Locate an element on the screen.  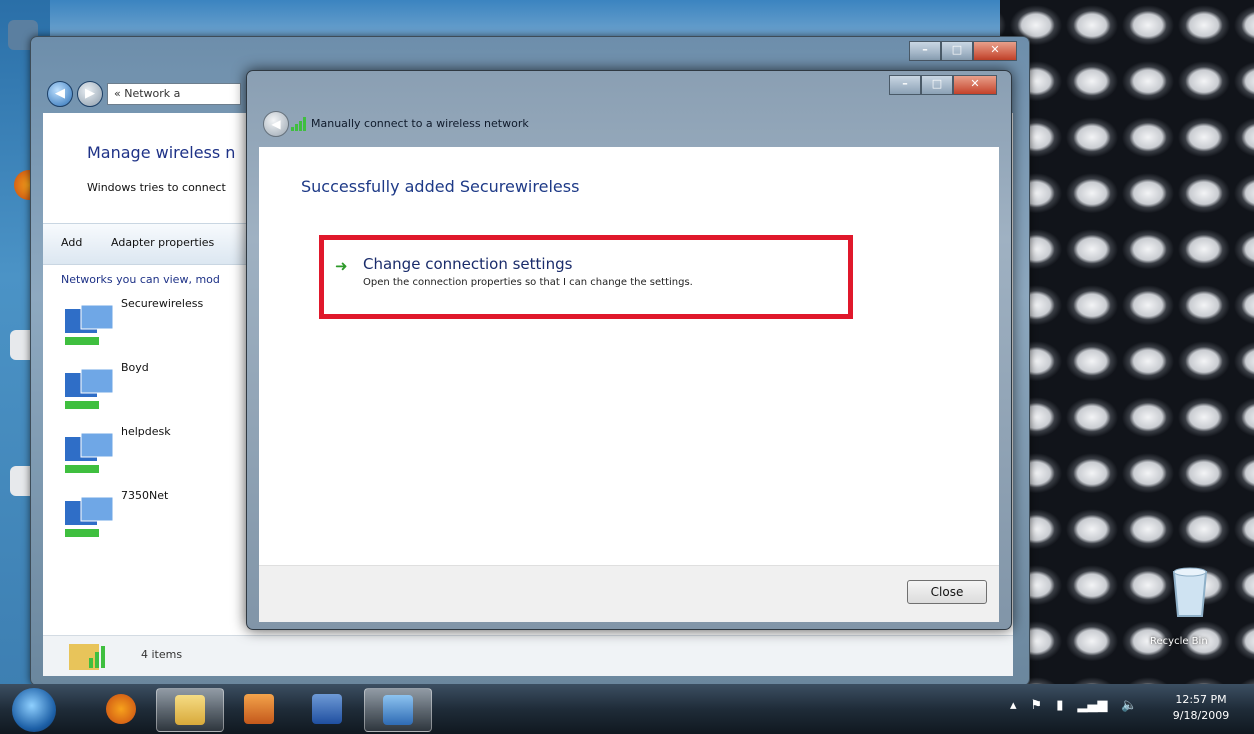
item-count: 4 items is located at coordinates (162, 654).